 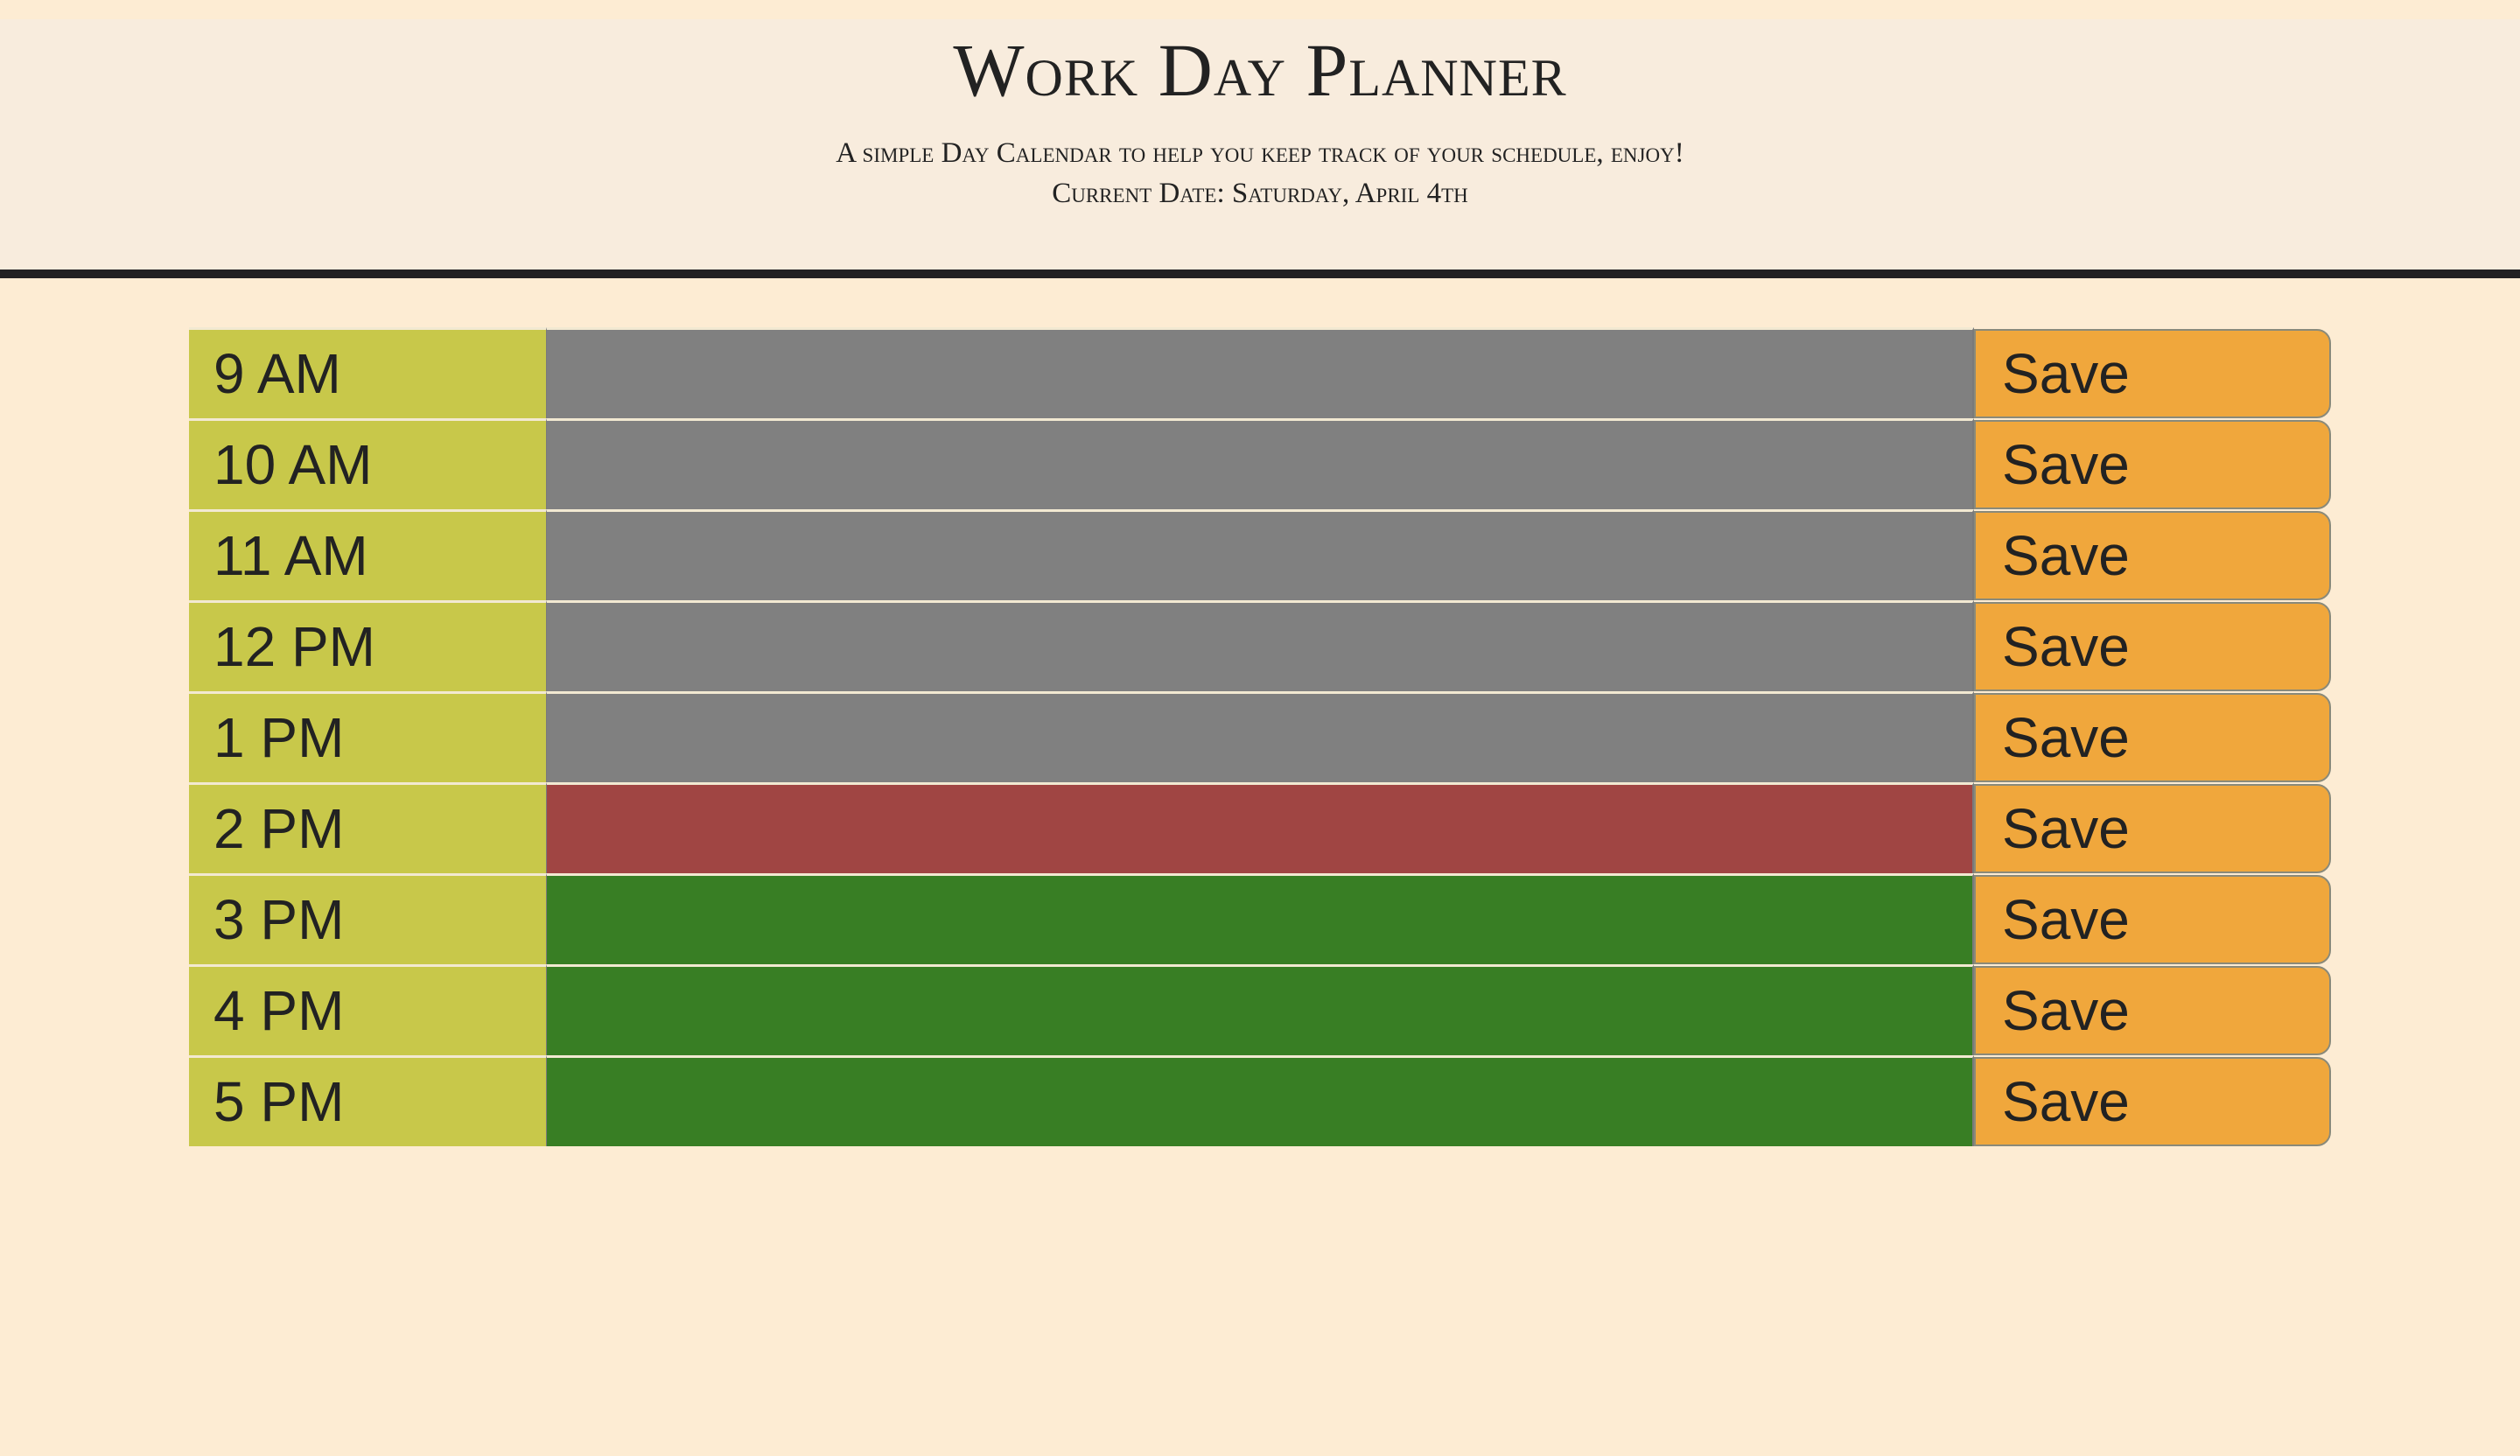 I want to click on time-block: 1 PM Save, so click(x=1260, y=736).